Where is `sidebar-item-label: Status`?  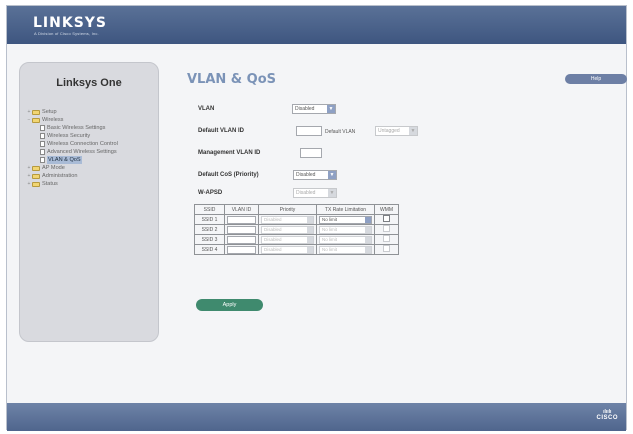 sidebar-item-label: Status is located at coordinates (50, 184).